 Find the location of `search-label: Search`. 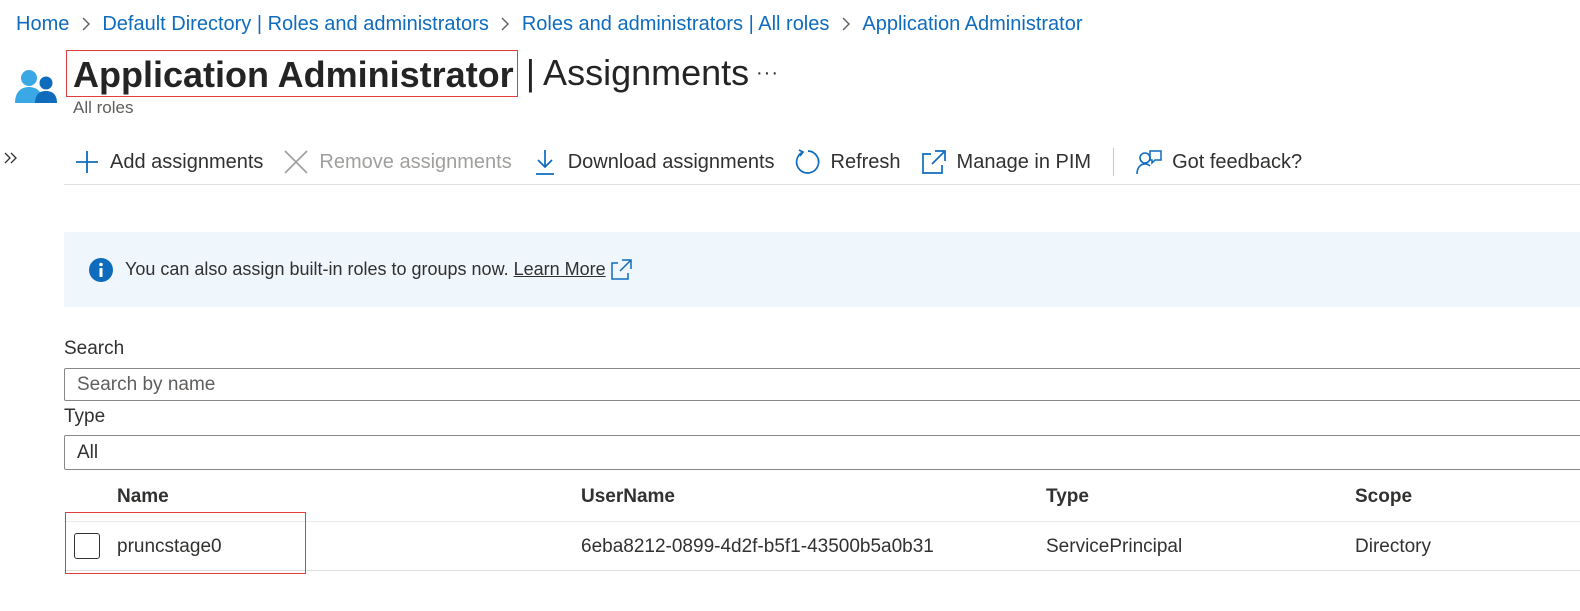

search-label: Search is located at coordinates (94, 348).